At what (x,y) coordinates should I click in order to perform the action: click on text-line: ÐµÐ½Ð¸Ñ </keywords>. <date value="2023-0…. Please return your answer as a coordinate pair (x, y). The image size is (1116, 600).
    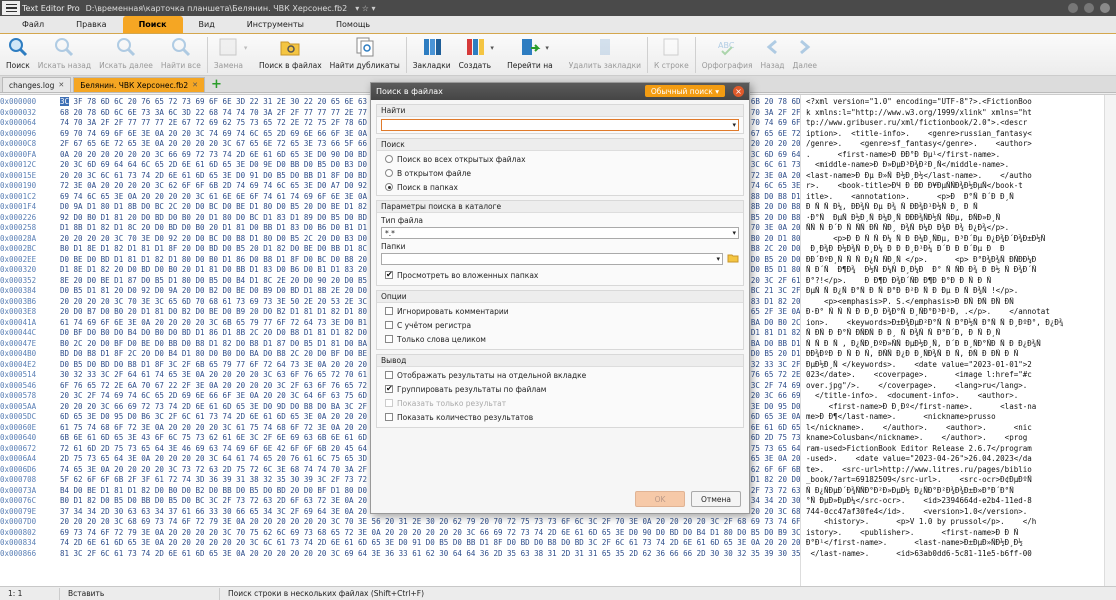
    Looking at the image, I should click on (954, 365).